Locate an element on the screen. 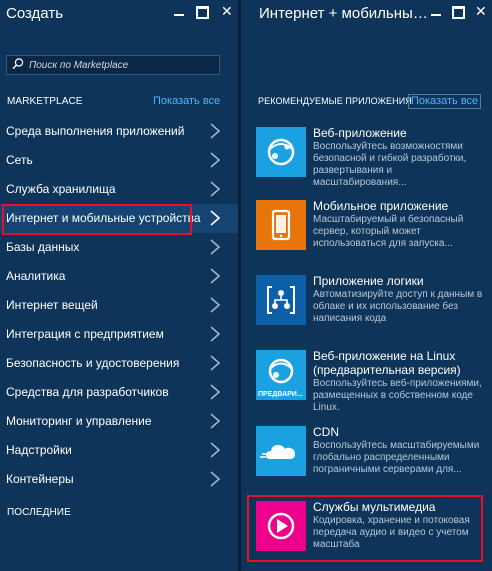 This screenshot has width=492, height=571. category-item: Сеть is located at coordinates (119, 160).